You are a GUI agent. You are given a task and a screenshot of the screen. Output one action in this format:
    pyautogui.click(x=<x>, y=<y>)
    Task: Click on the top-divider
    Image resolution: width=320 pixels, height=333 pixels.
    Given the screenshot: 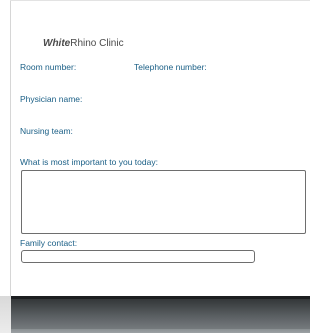 What is the action you would take?
    pyautogui.click(x=160, y=0)
    